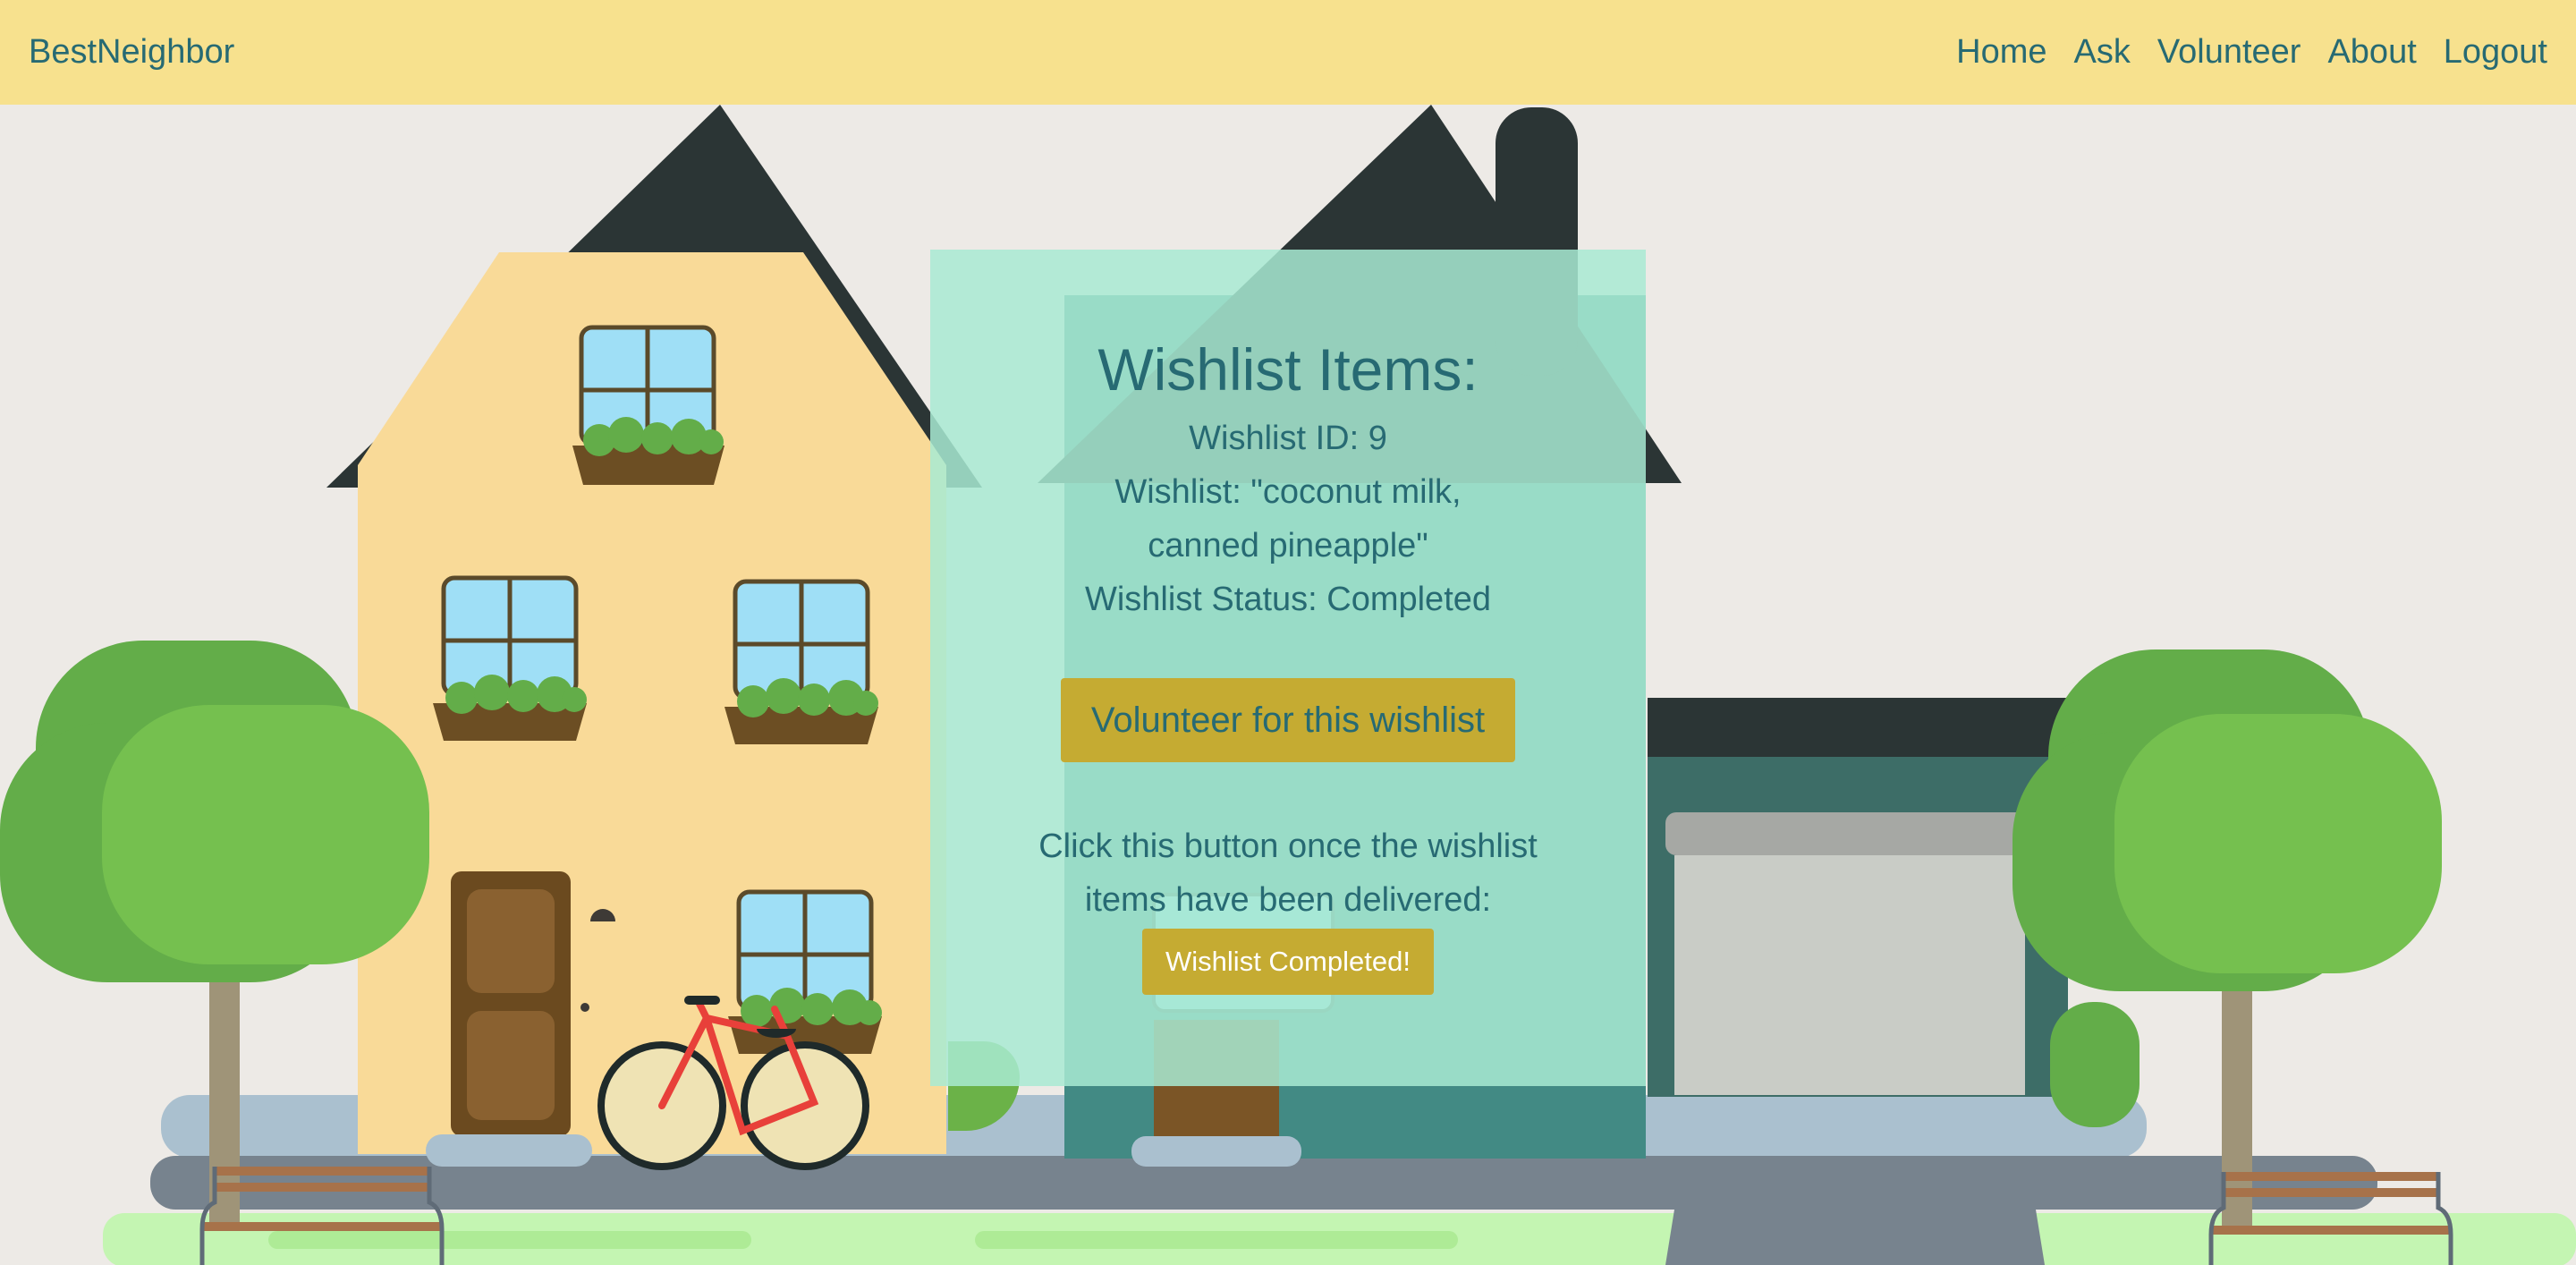 This screenshot has width=2576, height=1265. Describe the element at coordinates (2371, 52) in the screenshot. I see `nav-link-about: About` at that location.